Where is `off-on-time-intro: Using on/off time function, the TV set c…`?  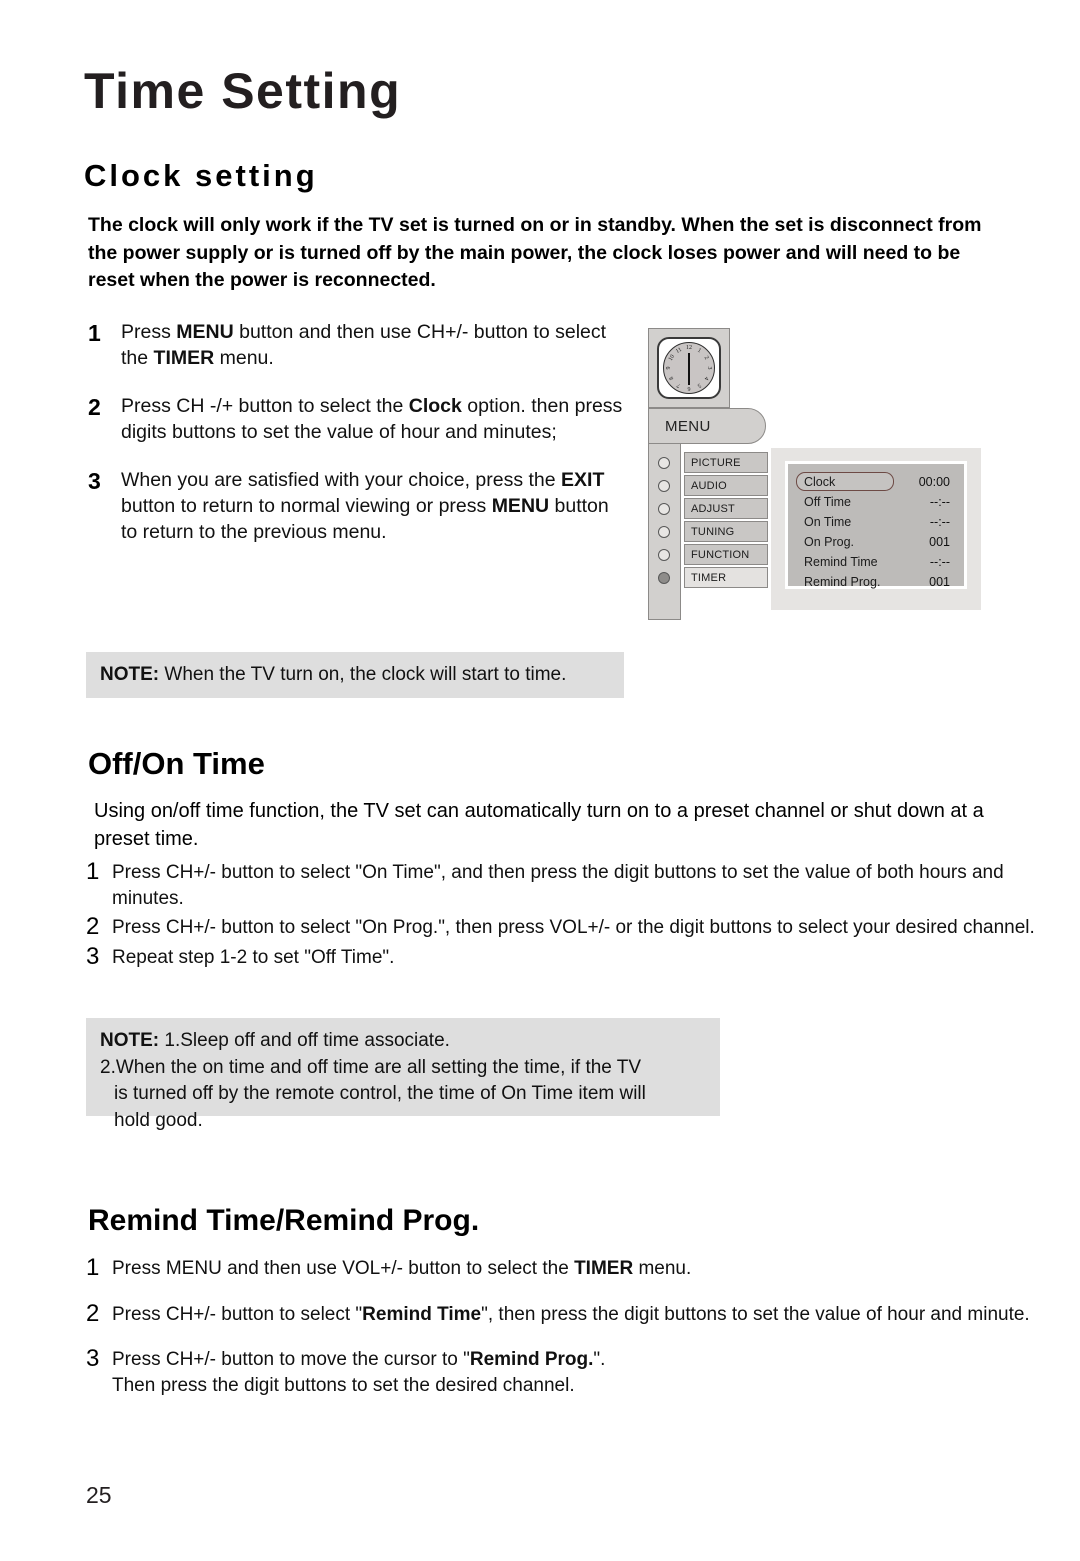
off-on-time-intro: Using on/off time function, the TV set c… is located at coordinates (539, 825).